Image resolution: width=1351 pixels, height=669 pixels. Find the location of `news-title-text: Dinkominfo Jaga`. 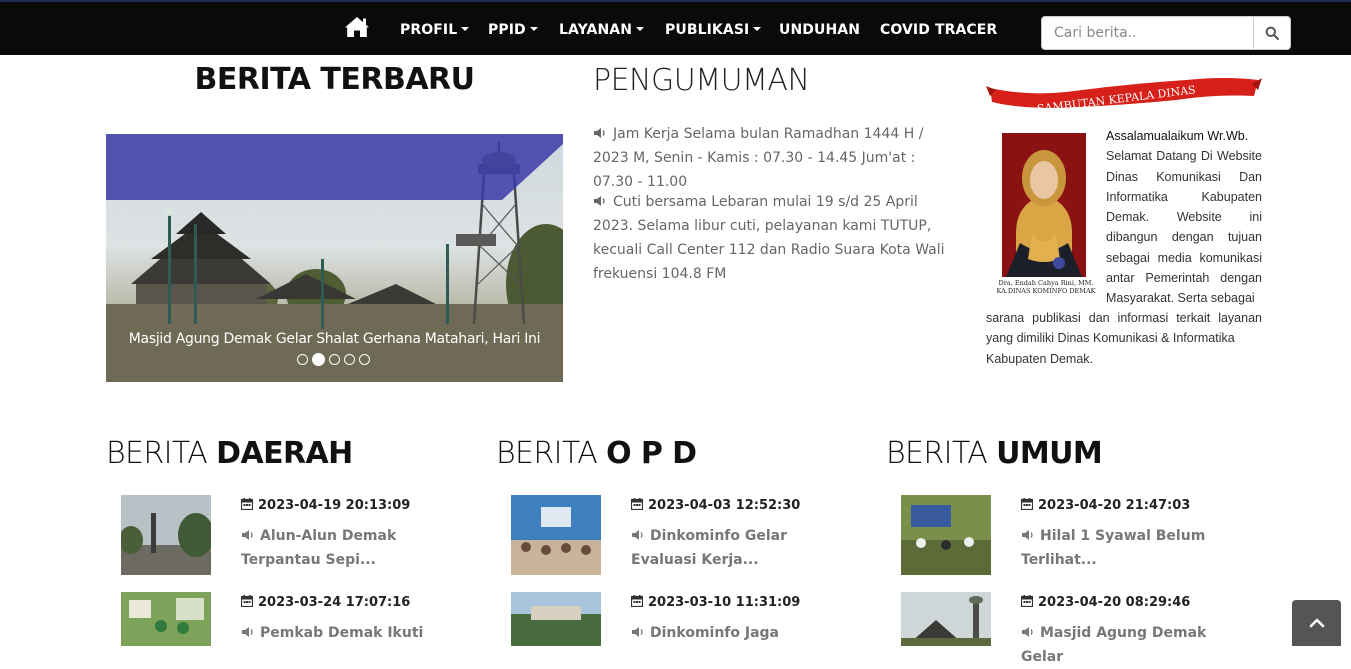

news-title-text: Dinkominfo Jaga is located at coordinates (715, 633).